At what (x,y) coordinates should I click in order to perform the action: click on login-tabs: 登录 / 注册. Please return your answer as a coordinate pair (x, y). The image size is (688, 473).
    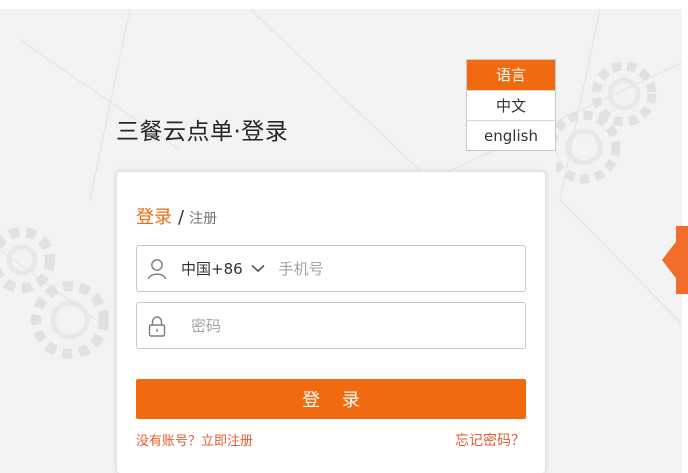
    Looking at the image, I should click on (176, 216).